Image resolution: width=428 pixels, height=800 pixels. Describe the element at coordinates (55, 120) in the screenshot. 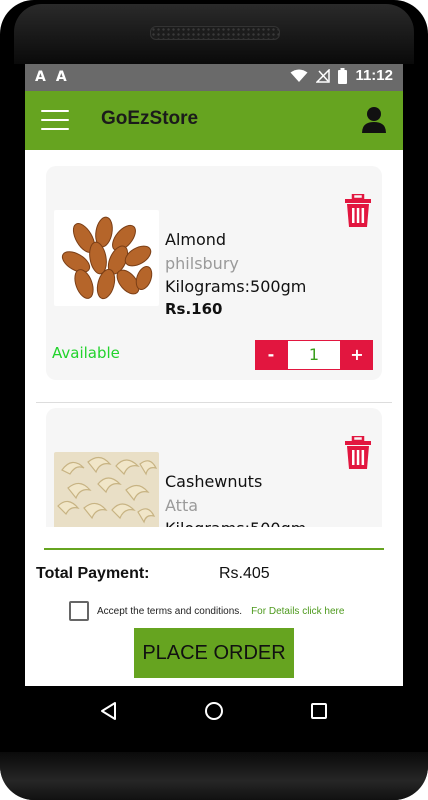

I see `menu-icon` at that location.